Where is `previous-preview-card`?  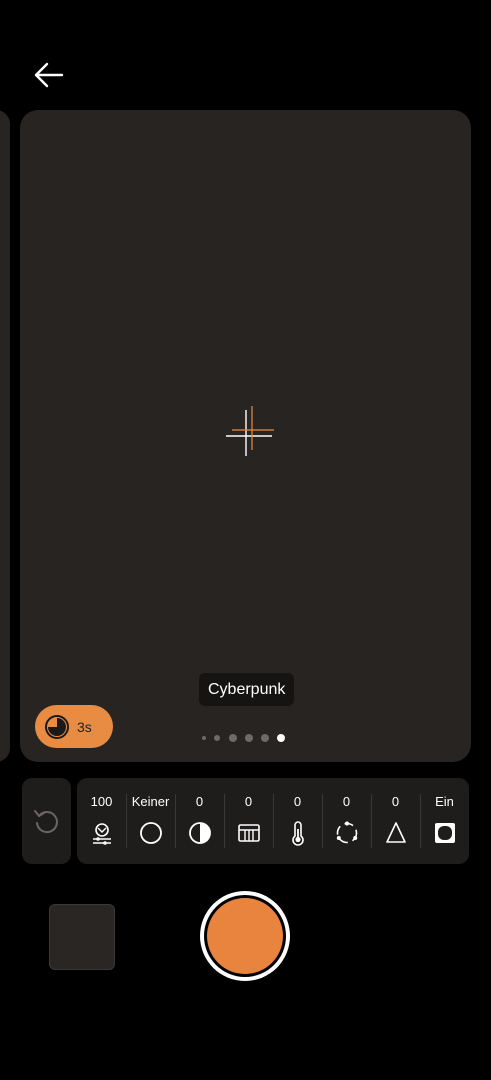 previous-preview-card is located at coordinates (5, 436).